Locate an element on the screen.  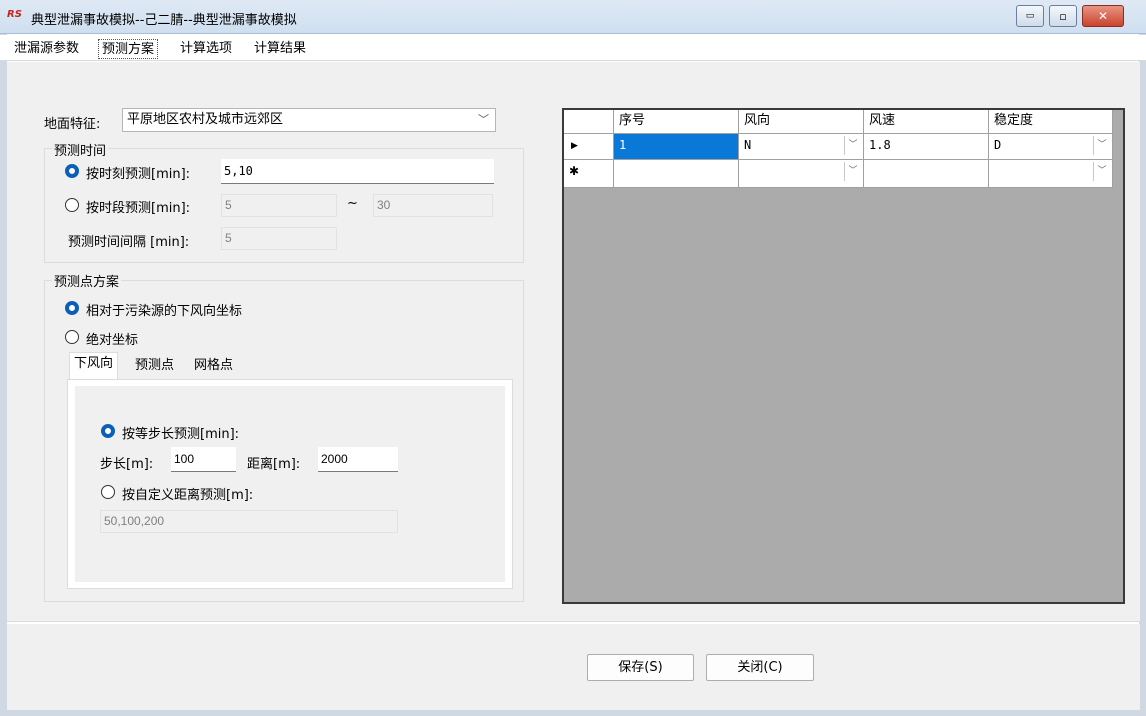
custom-distance-input: 50,100,200 is located at coordinates (249, 521).